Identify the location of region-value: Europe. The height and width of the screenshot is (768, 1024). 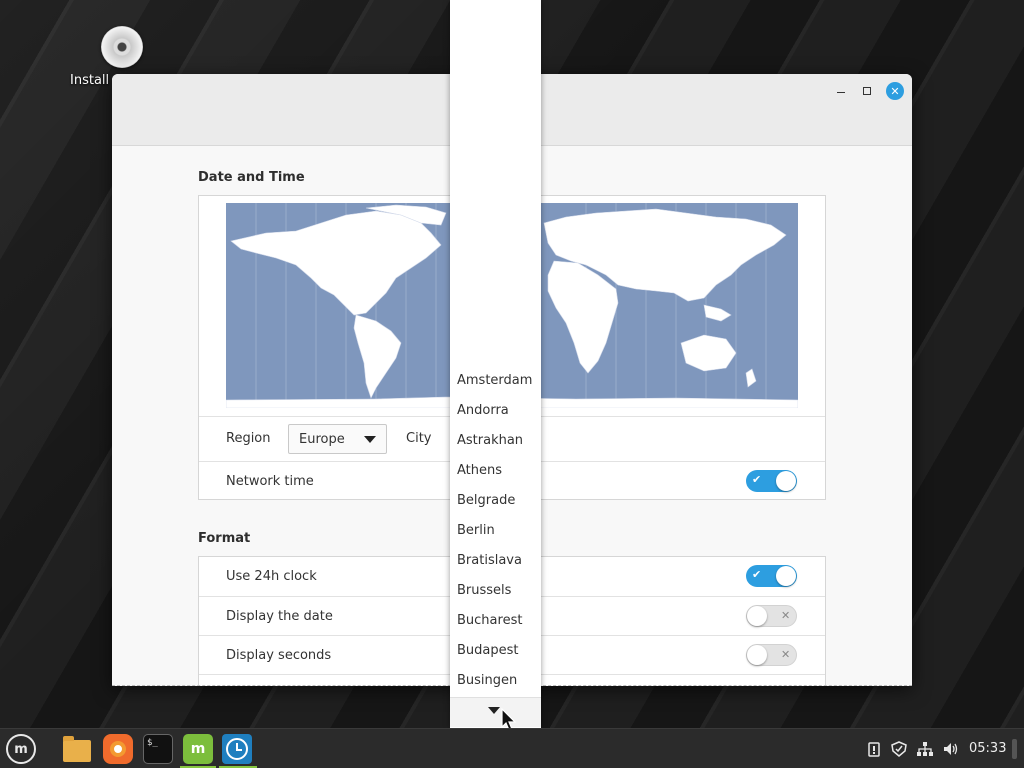
(322, 439).